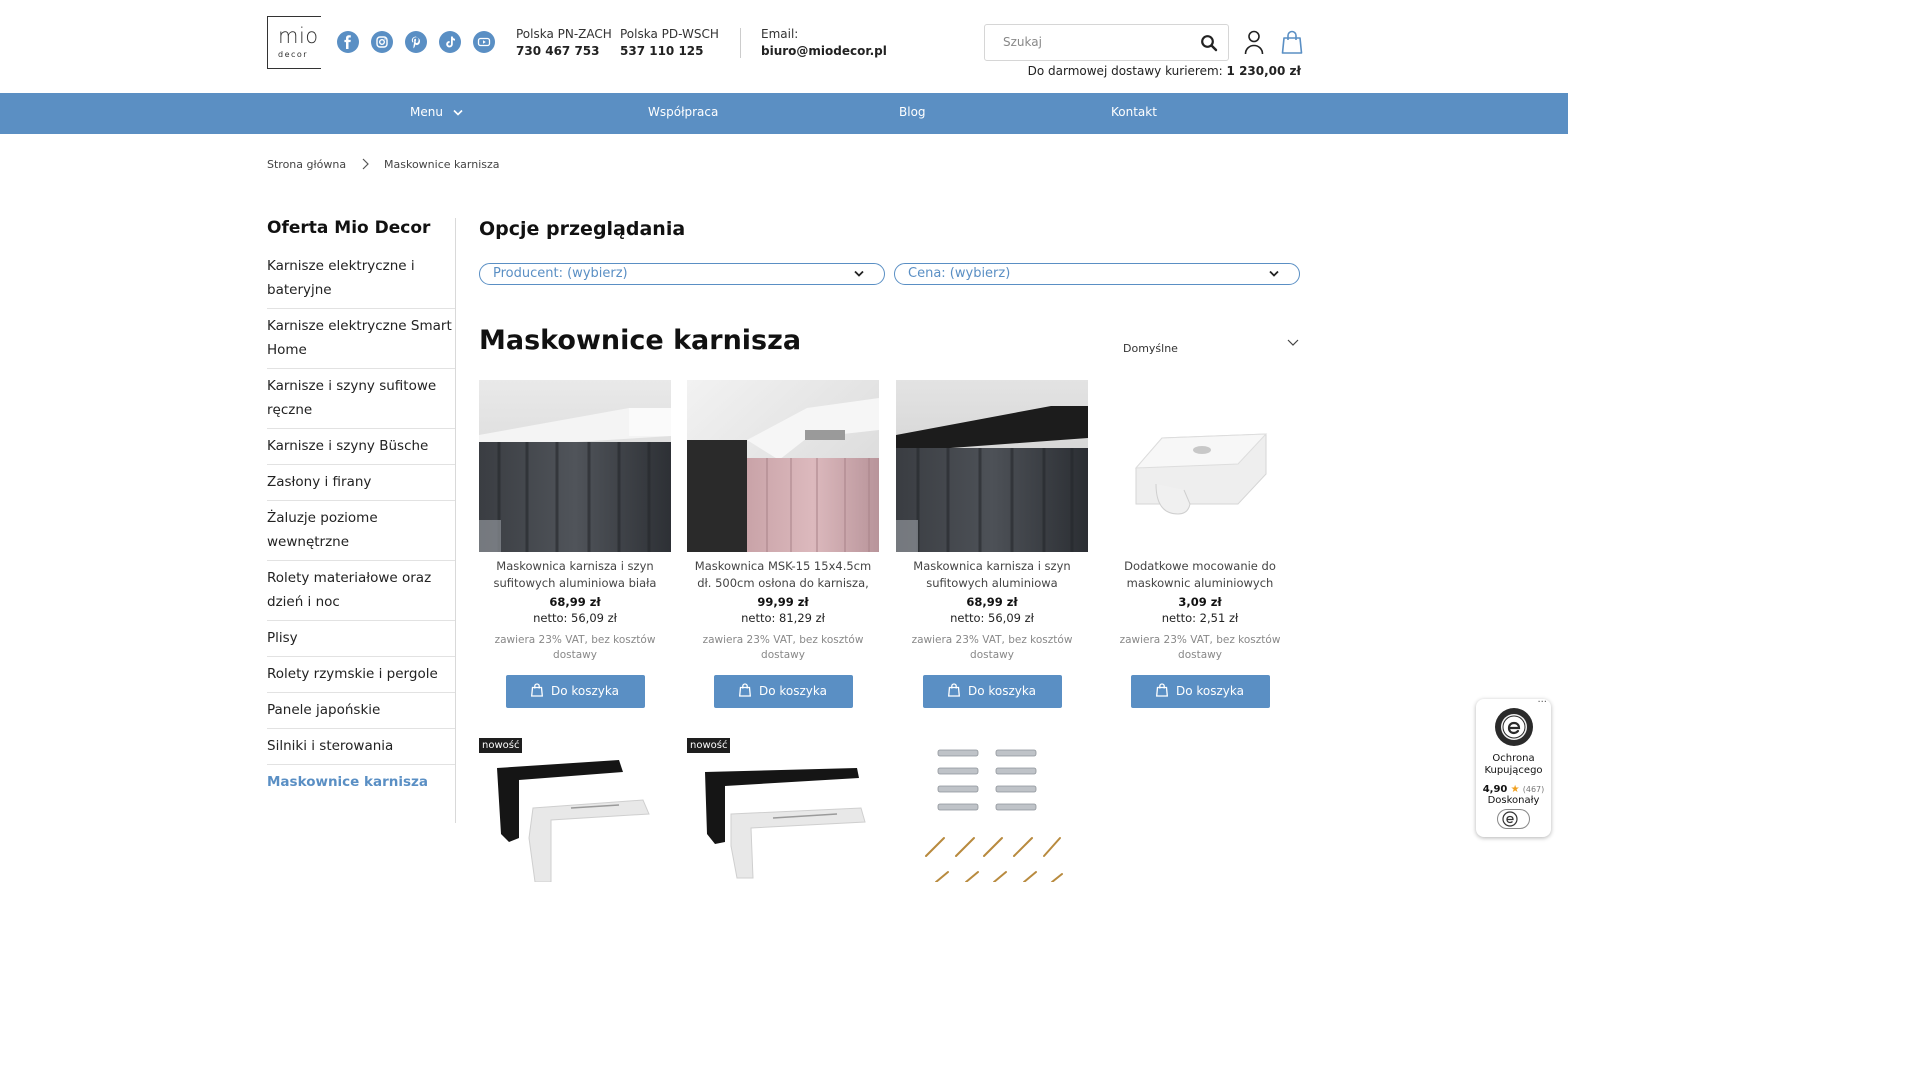  Describe the element at coordinates (450, 42) in the screenshot. I see `tiktok-icon` at that location.